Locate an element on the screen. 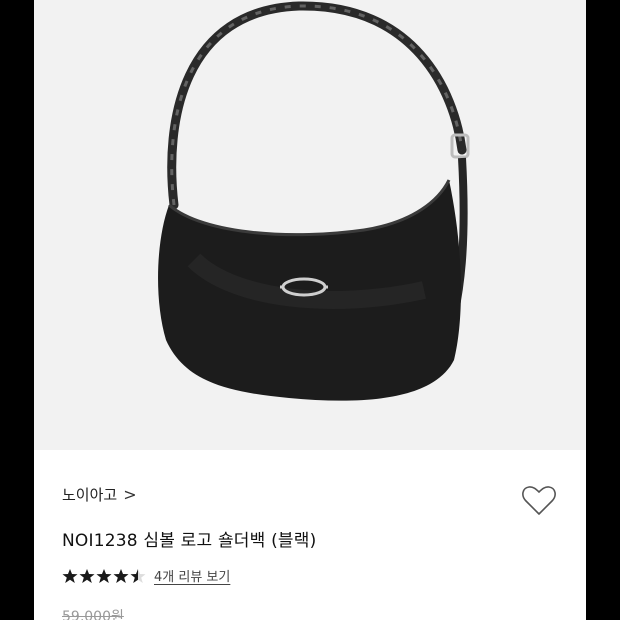 The height and width of the screenshot is (620, 620). star-rating is located at coordinates (104, 576).